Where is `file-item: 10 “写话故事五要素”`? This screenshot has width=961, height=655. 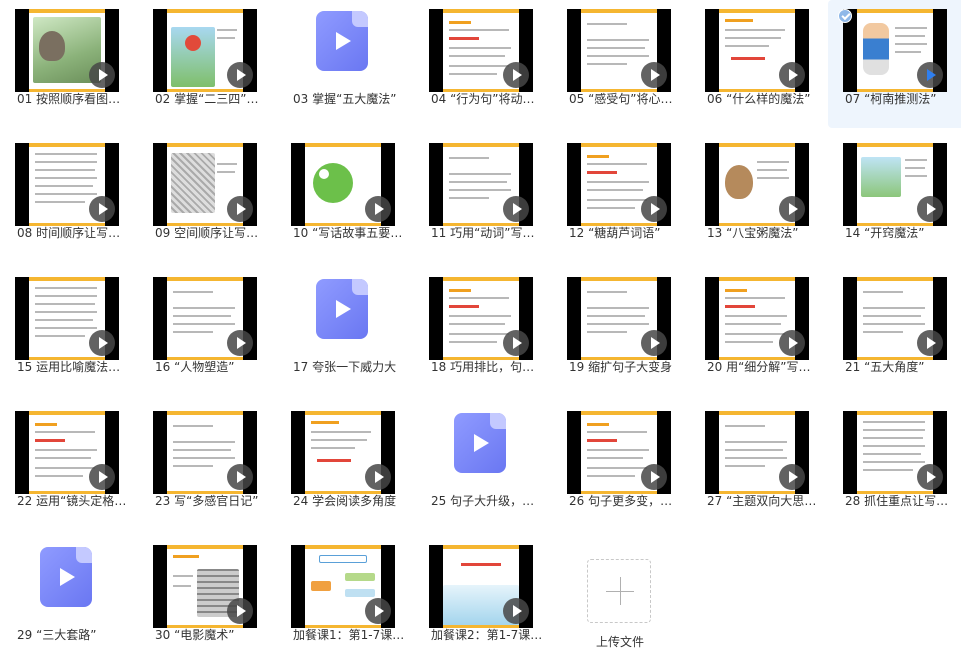
file-item: 10 “写话故事五要素” is located at coordinates (345, 198).